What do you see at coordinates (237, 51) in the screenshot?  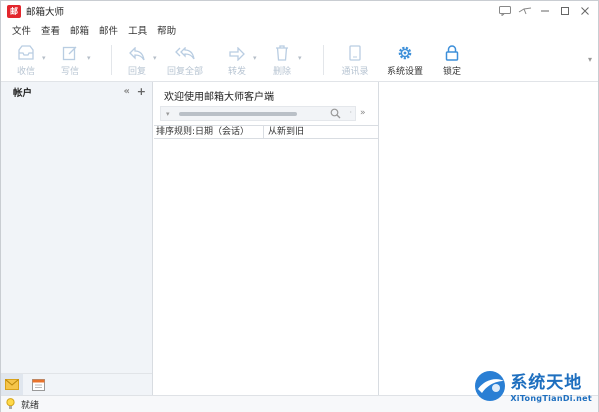 I see `forward-icon` at bounding box center [237, 51].